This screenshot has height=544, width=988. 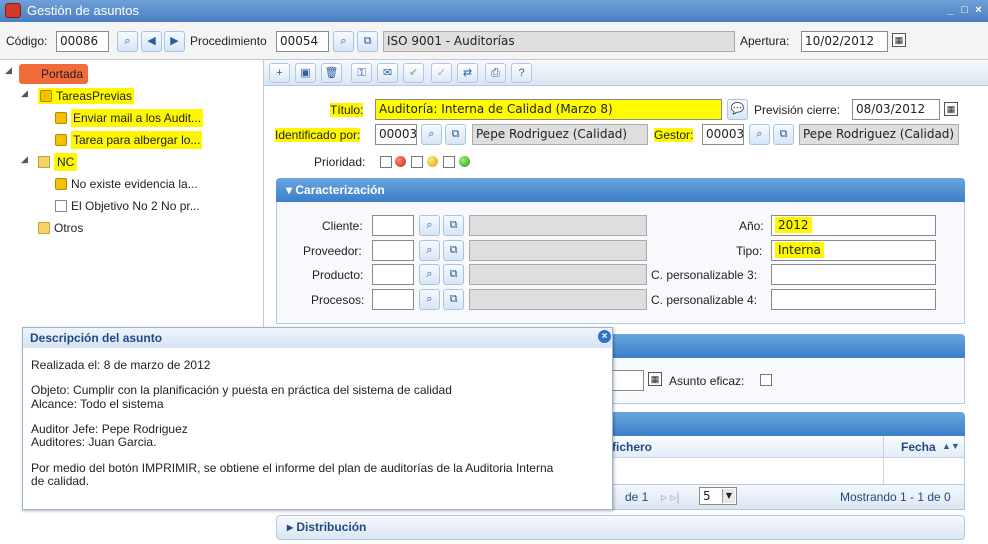 What do you see at coordinates (82, 41) in the screenshot?
I see `codigo-field: 00086` at bounding box center [82, 41].